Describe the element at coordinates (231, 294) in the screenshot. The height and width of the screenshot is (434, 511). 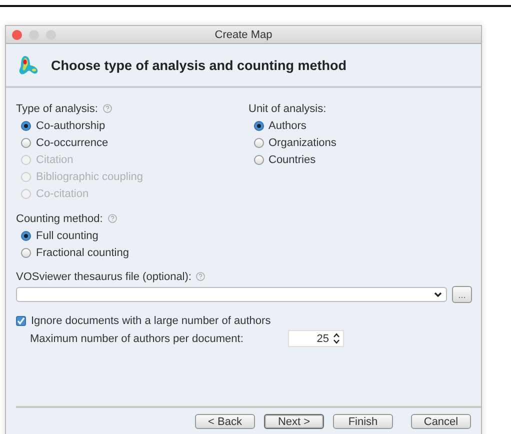
I see `thesaurus-combo-box` at that location.